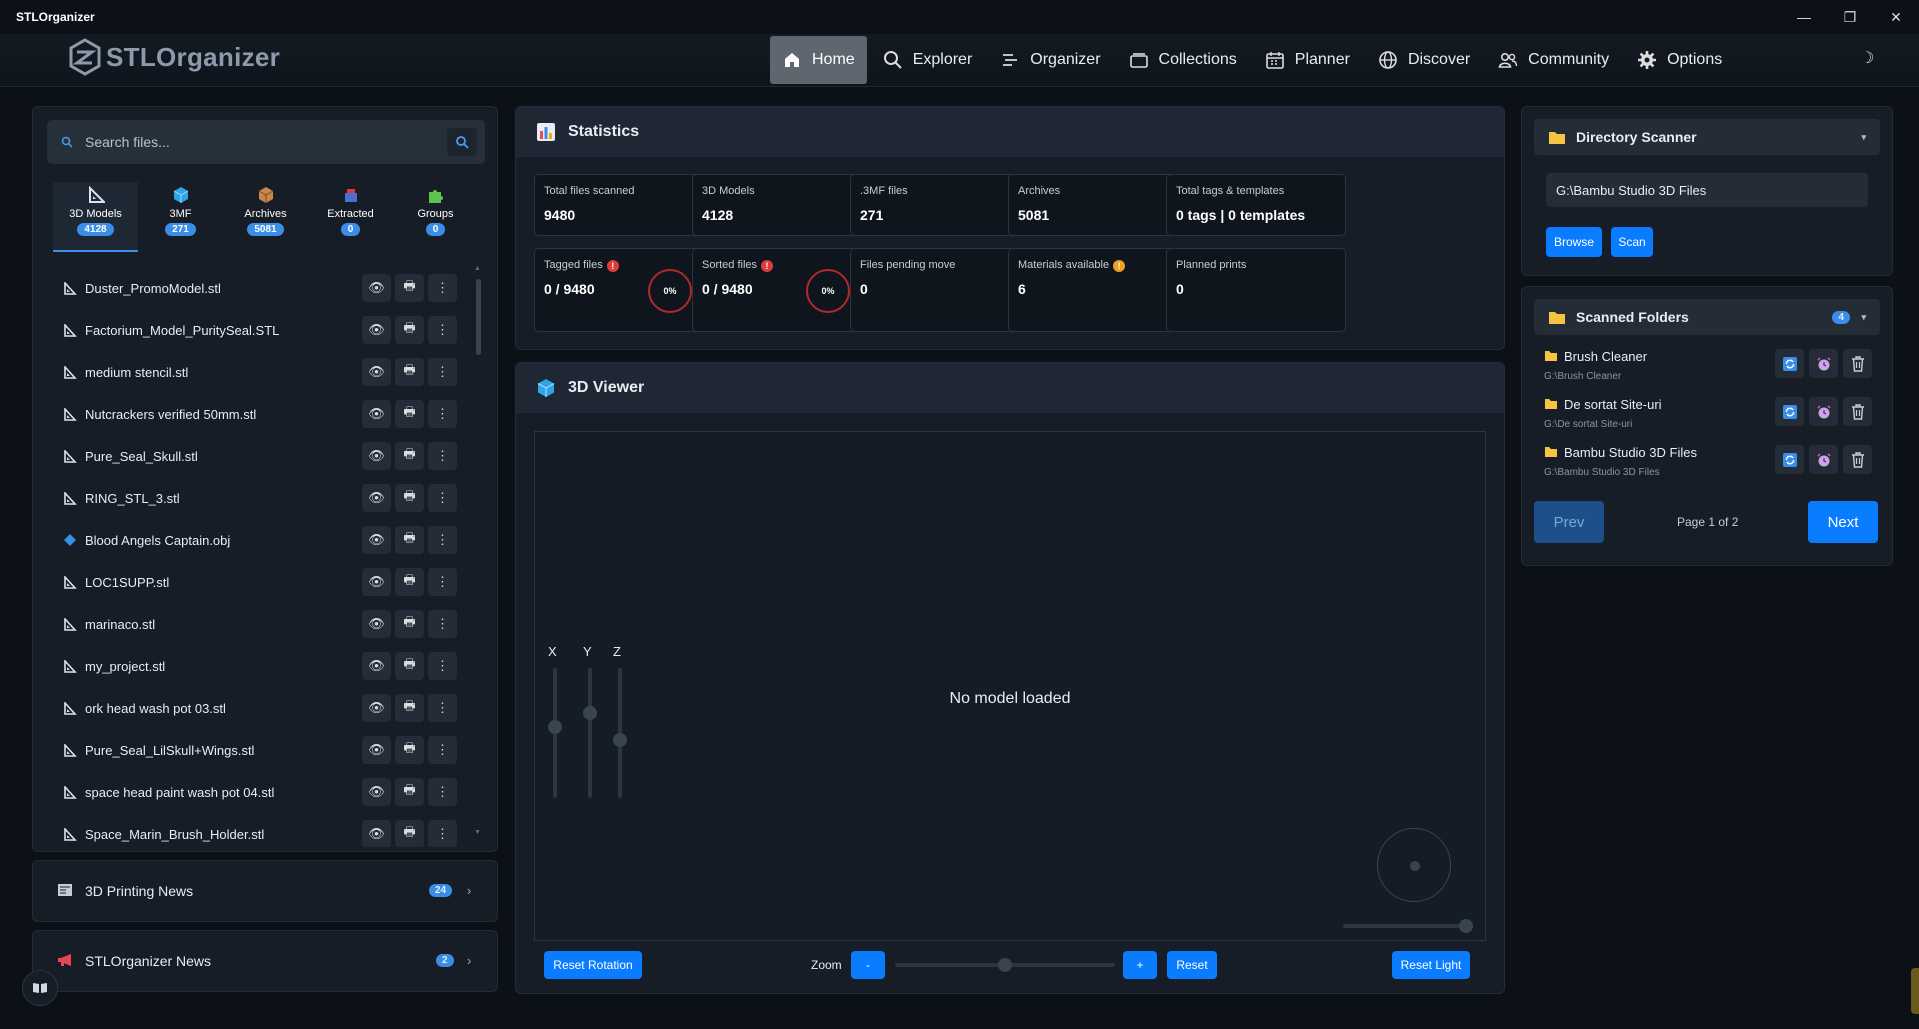 This screenshot has width=1919, height=1029. I want to click on nav-planner: Planner, so click(1307, 60).